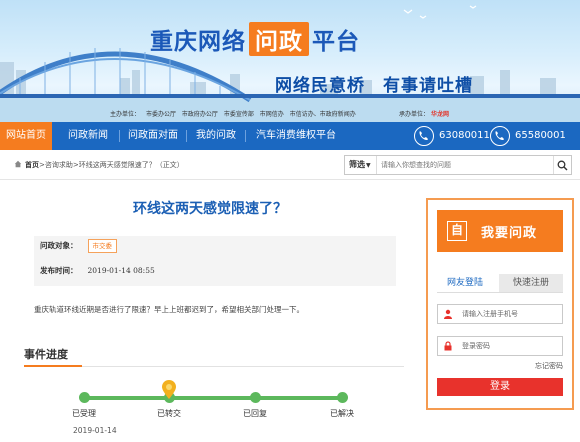 The image size is (580, 442). Describe the element at coordinates (111, 165) in the screenshot. I see `breadcrumb-path: >咨询求助>环线这两天感觉限速了？（正文）` at that location.